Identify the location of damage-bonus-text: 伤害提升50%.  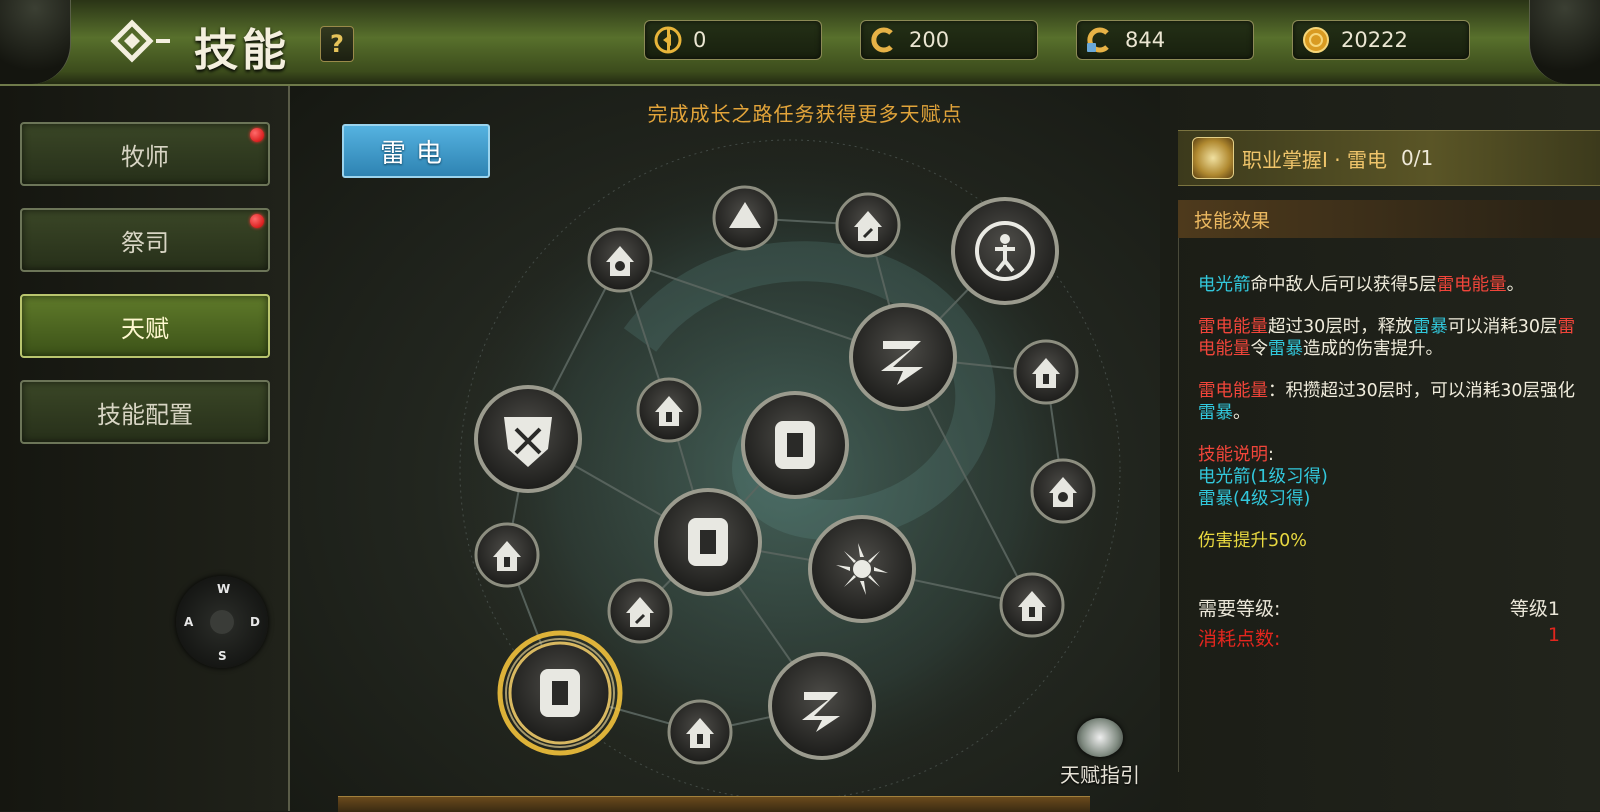
(1252, 541).